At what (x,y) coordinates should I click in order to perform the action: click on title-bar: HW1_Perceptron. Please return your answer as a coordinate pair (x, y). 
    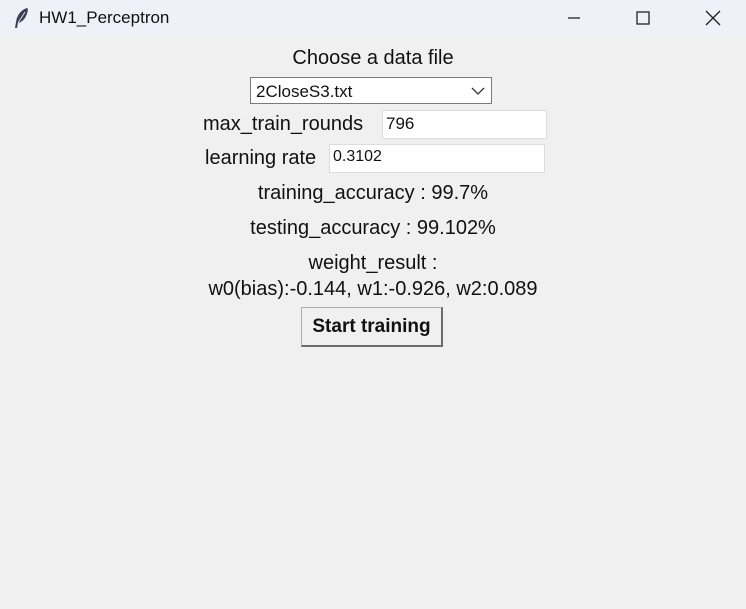
    Looking at the image, I should click on (373, 18).